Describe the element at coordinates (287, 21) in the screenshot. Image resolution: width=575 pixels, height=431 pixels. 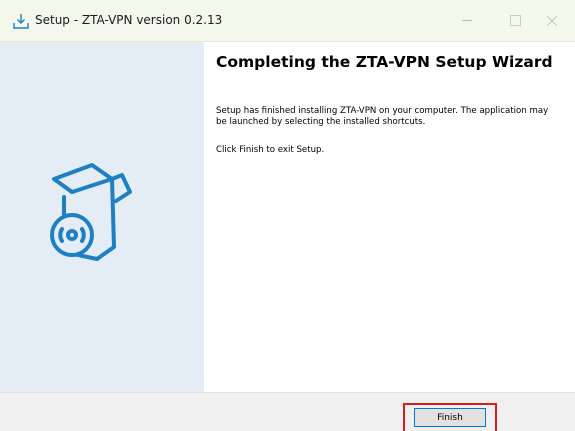
I see `title-bar: Setup - ZTA-VPN version 0.2.13` at that location.